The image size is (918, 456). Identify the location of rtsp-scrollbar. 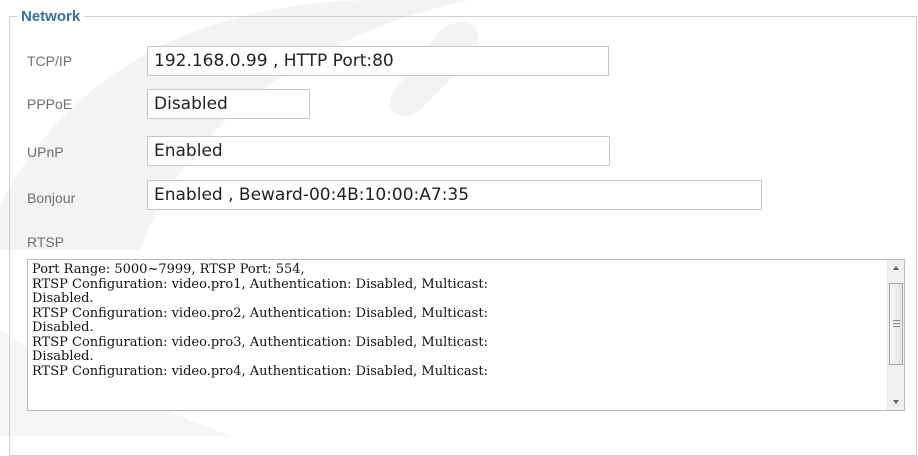
(895, 335).